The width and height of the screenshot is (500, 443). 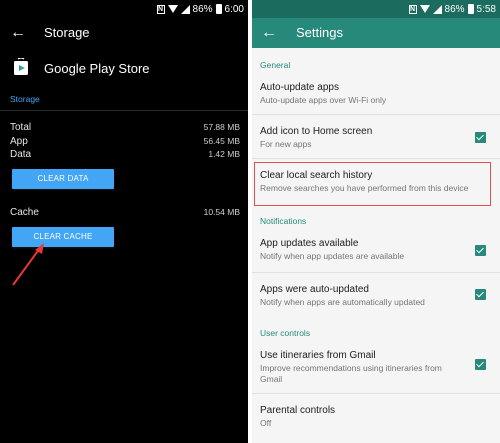 I want to click on status-time: 5:58, so click(x=486, y=9).